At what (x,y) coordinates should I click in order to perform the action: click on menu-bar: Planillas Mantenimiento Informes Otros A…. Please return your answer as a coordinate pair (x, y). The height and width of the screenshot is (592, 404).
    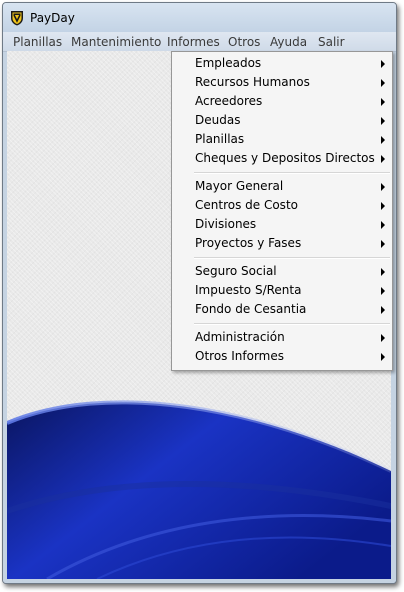
    Looking at the image, I should click on (199, 42).